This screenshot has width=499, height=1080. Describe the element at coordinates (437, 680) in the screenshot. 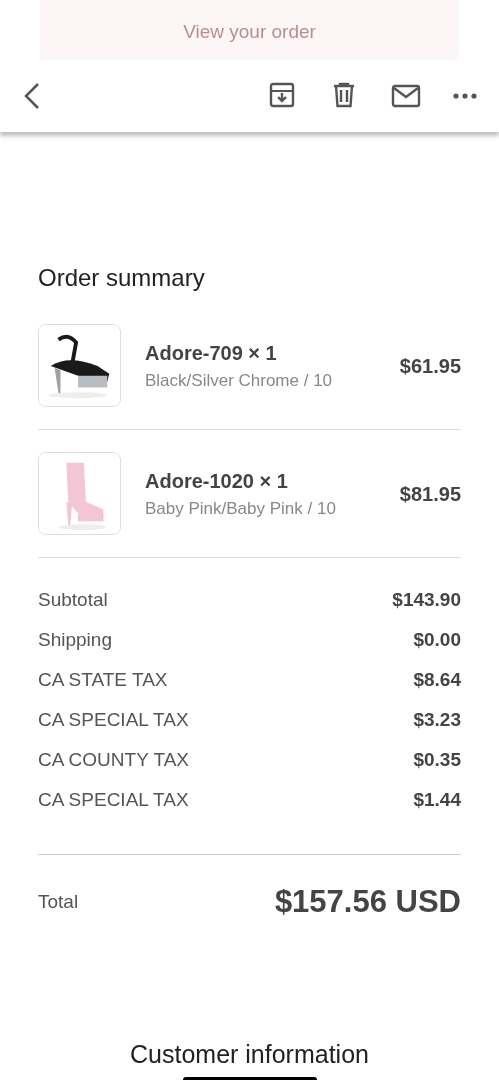

I see `line-amount: $8.64` at that location.